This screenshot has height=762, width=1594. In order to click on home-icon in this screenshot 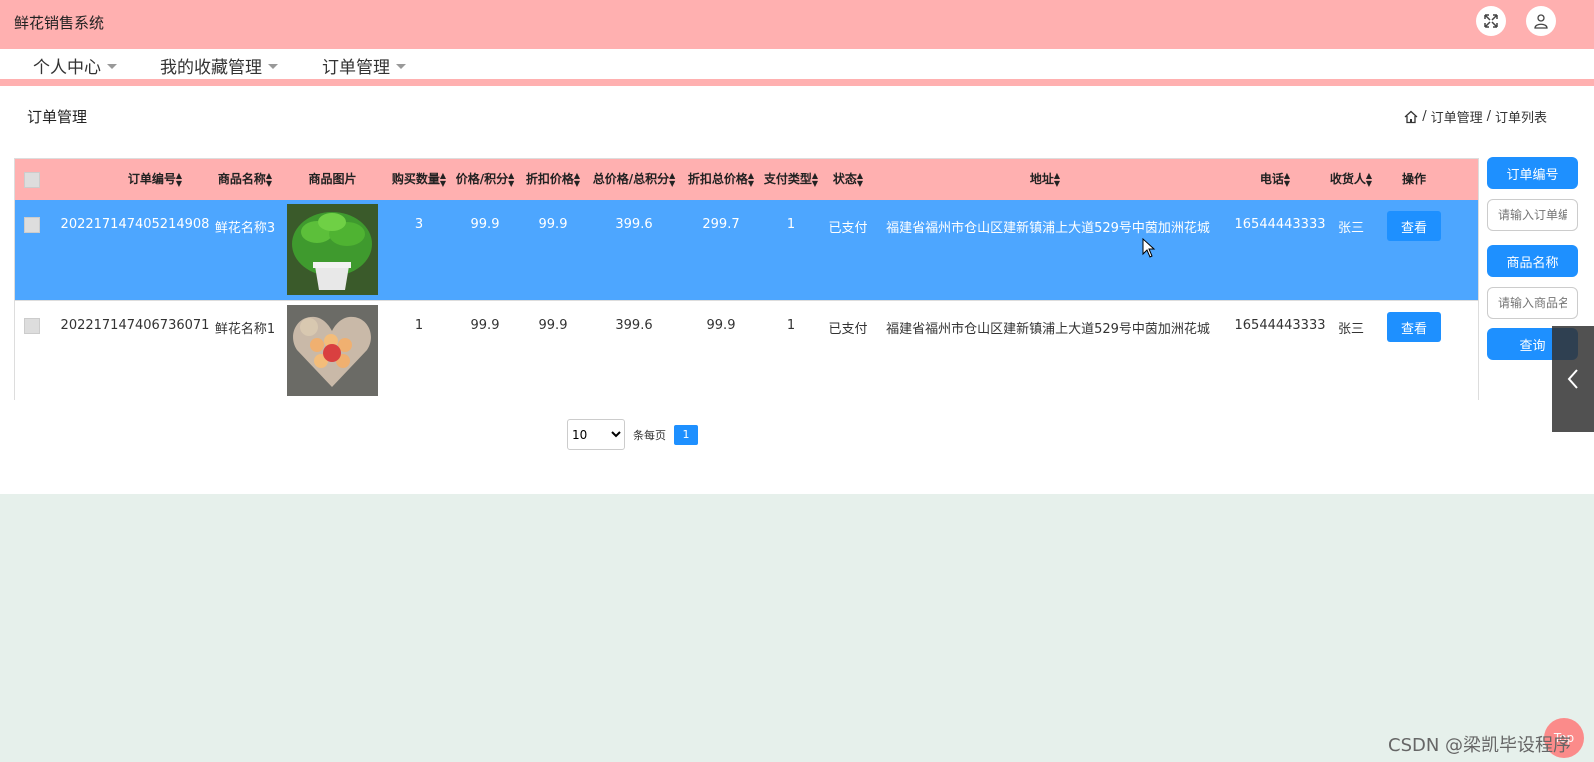, I will do `click(1411, 117)`.